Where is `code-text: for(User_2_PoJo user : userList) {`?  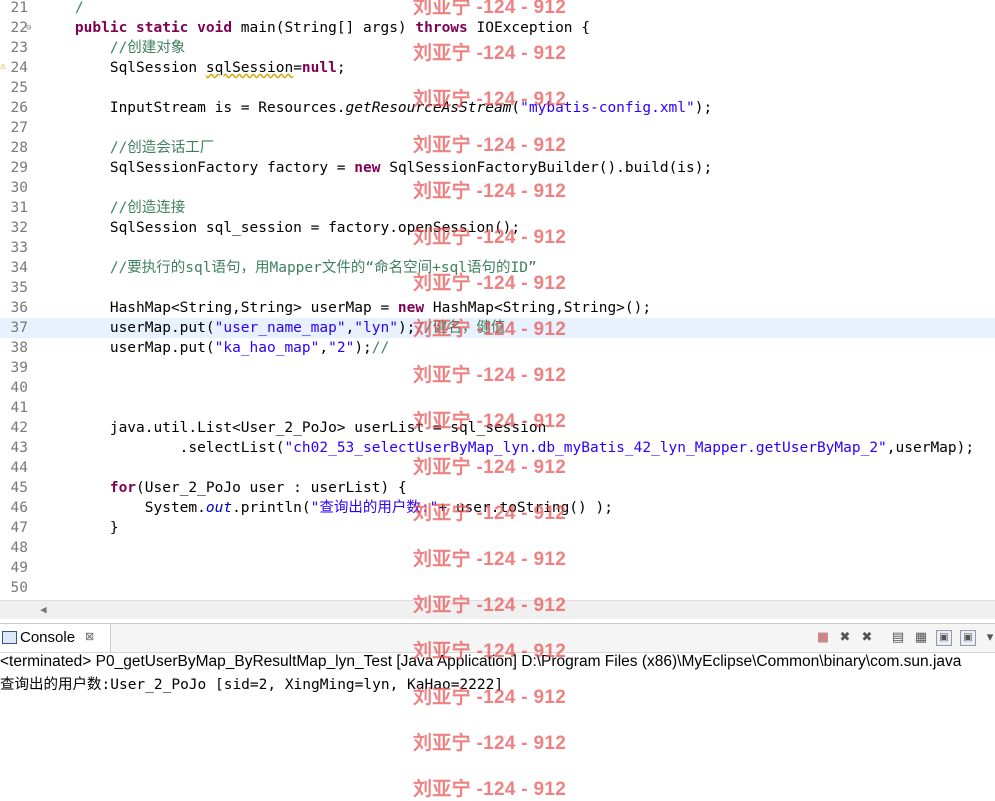 code-text: for(User_2_PoJo user : userList) { is located at coordinates (223, 488).